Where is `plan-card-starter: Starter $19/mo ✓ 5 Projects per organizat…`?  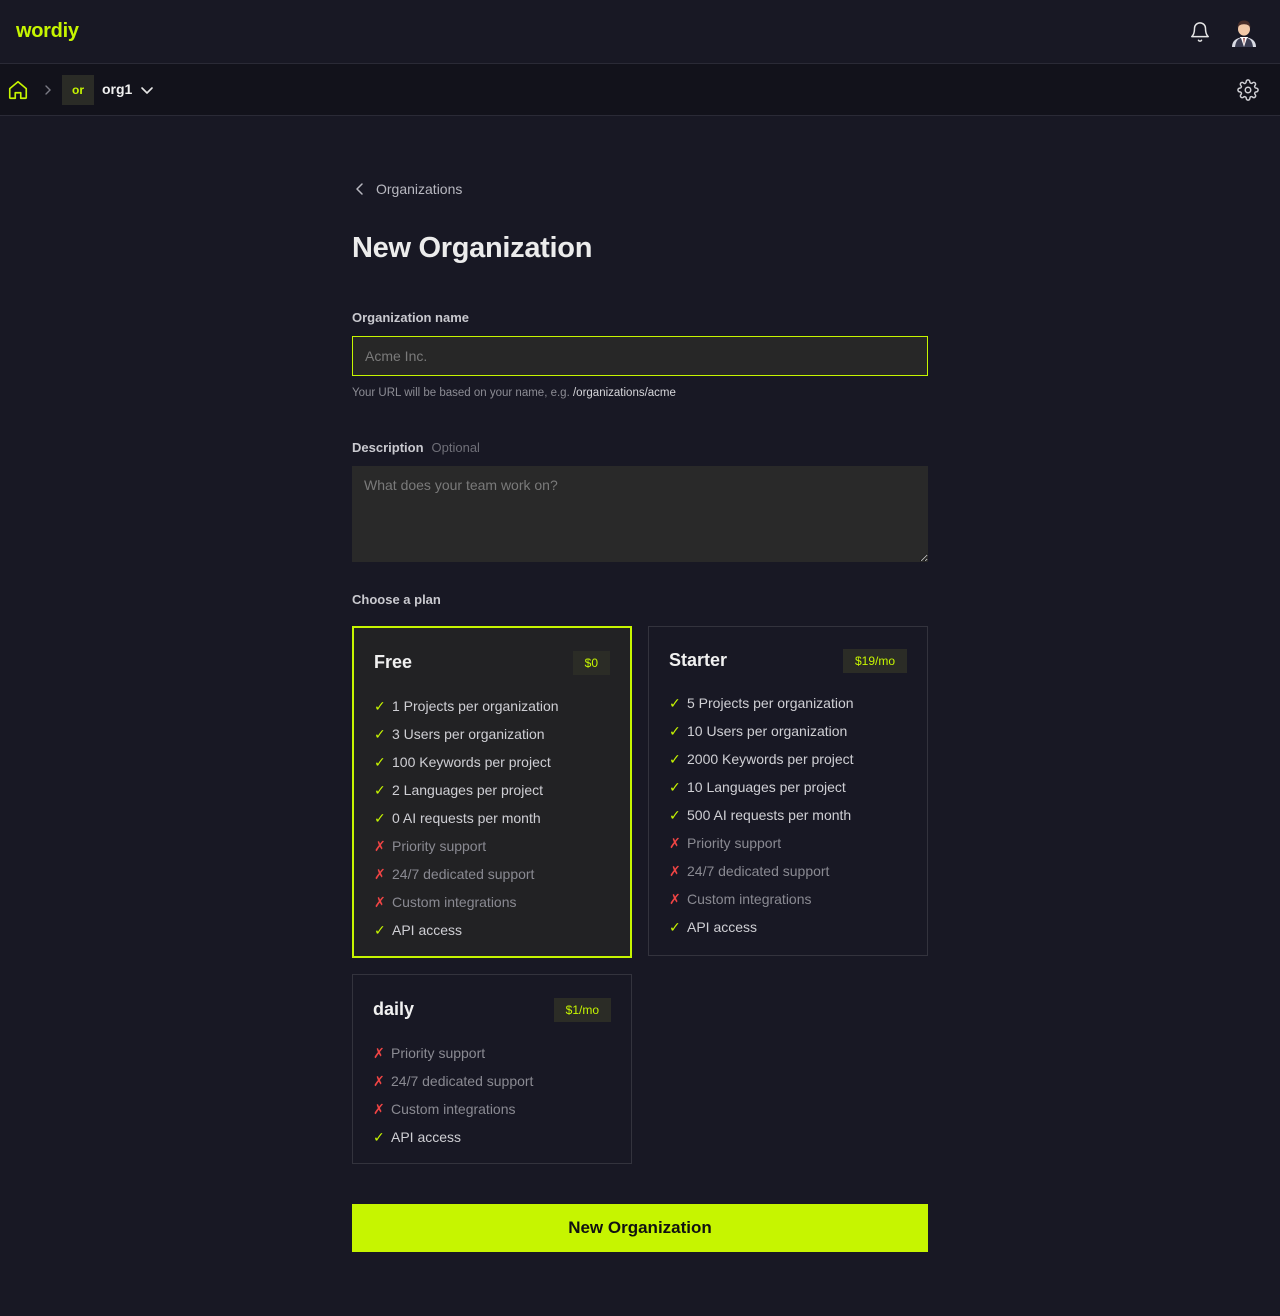 plan-card-starter: Starter $19/mo ✓ 5 Projects per organizat… is located at coordinates (788, 791).